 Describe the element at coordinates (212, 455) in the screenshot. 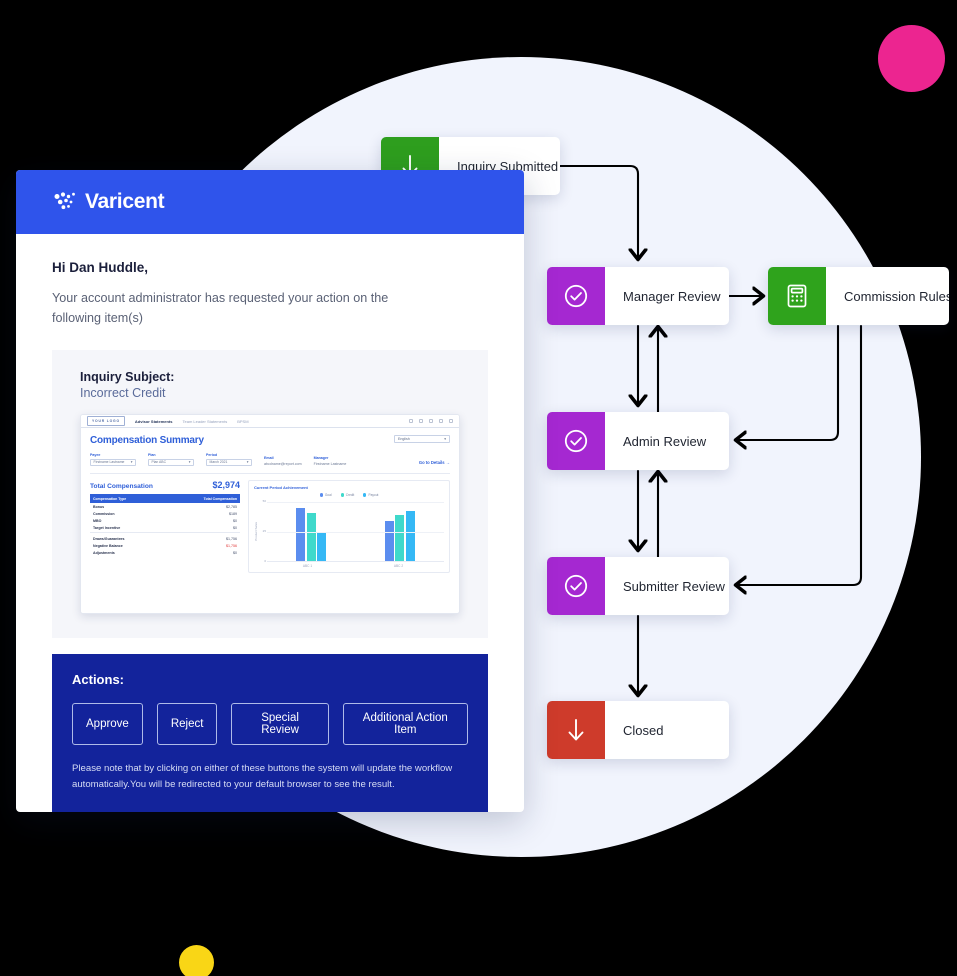

I see `filter-period-label: Period` at that location.